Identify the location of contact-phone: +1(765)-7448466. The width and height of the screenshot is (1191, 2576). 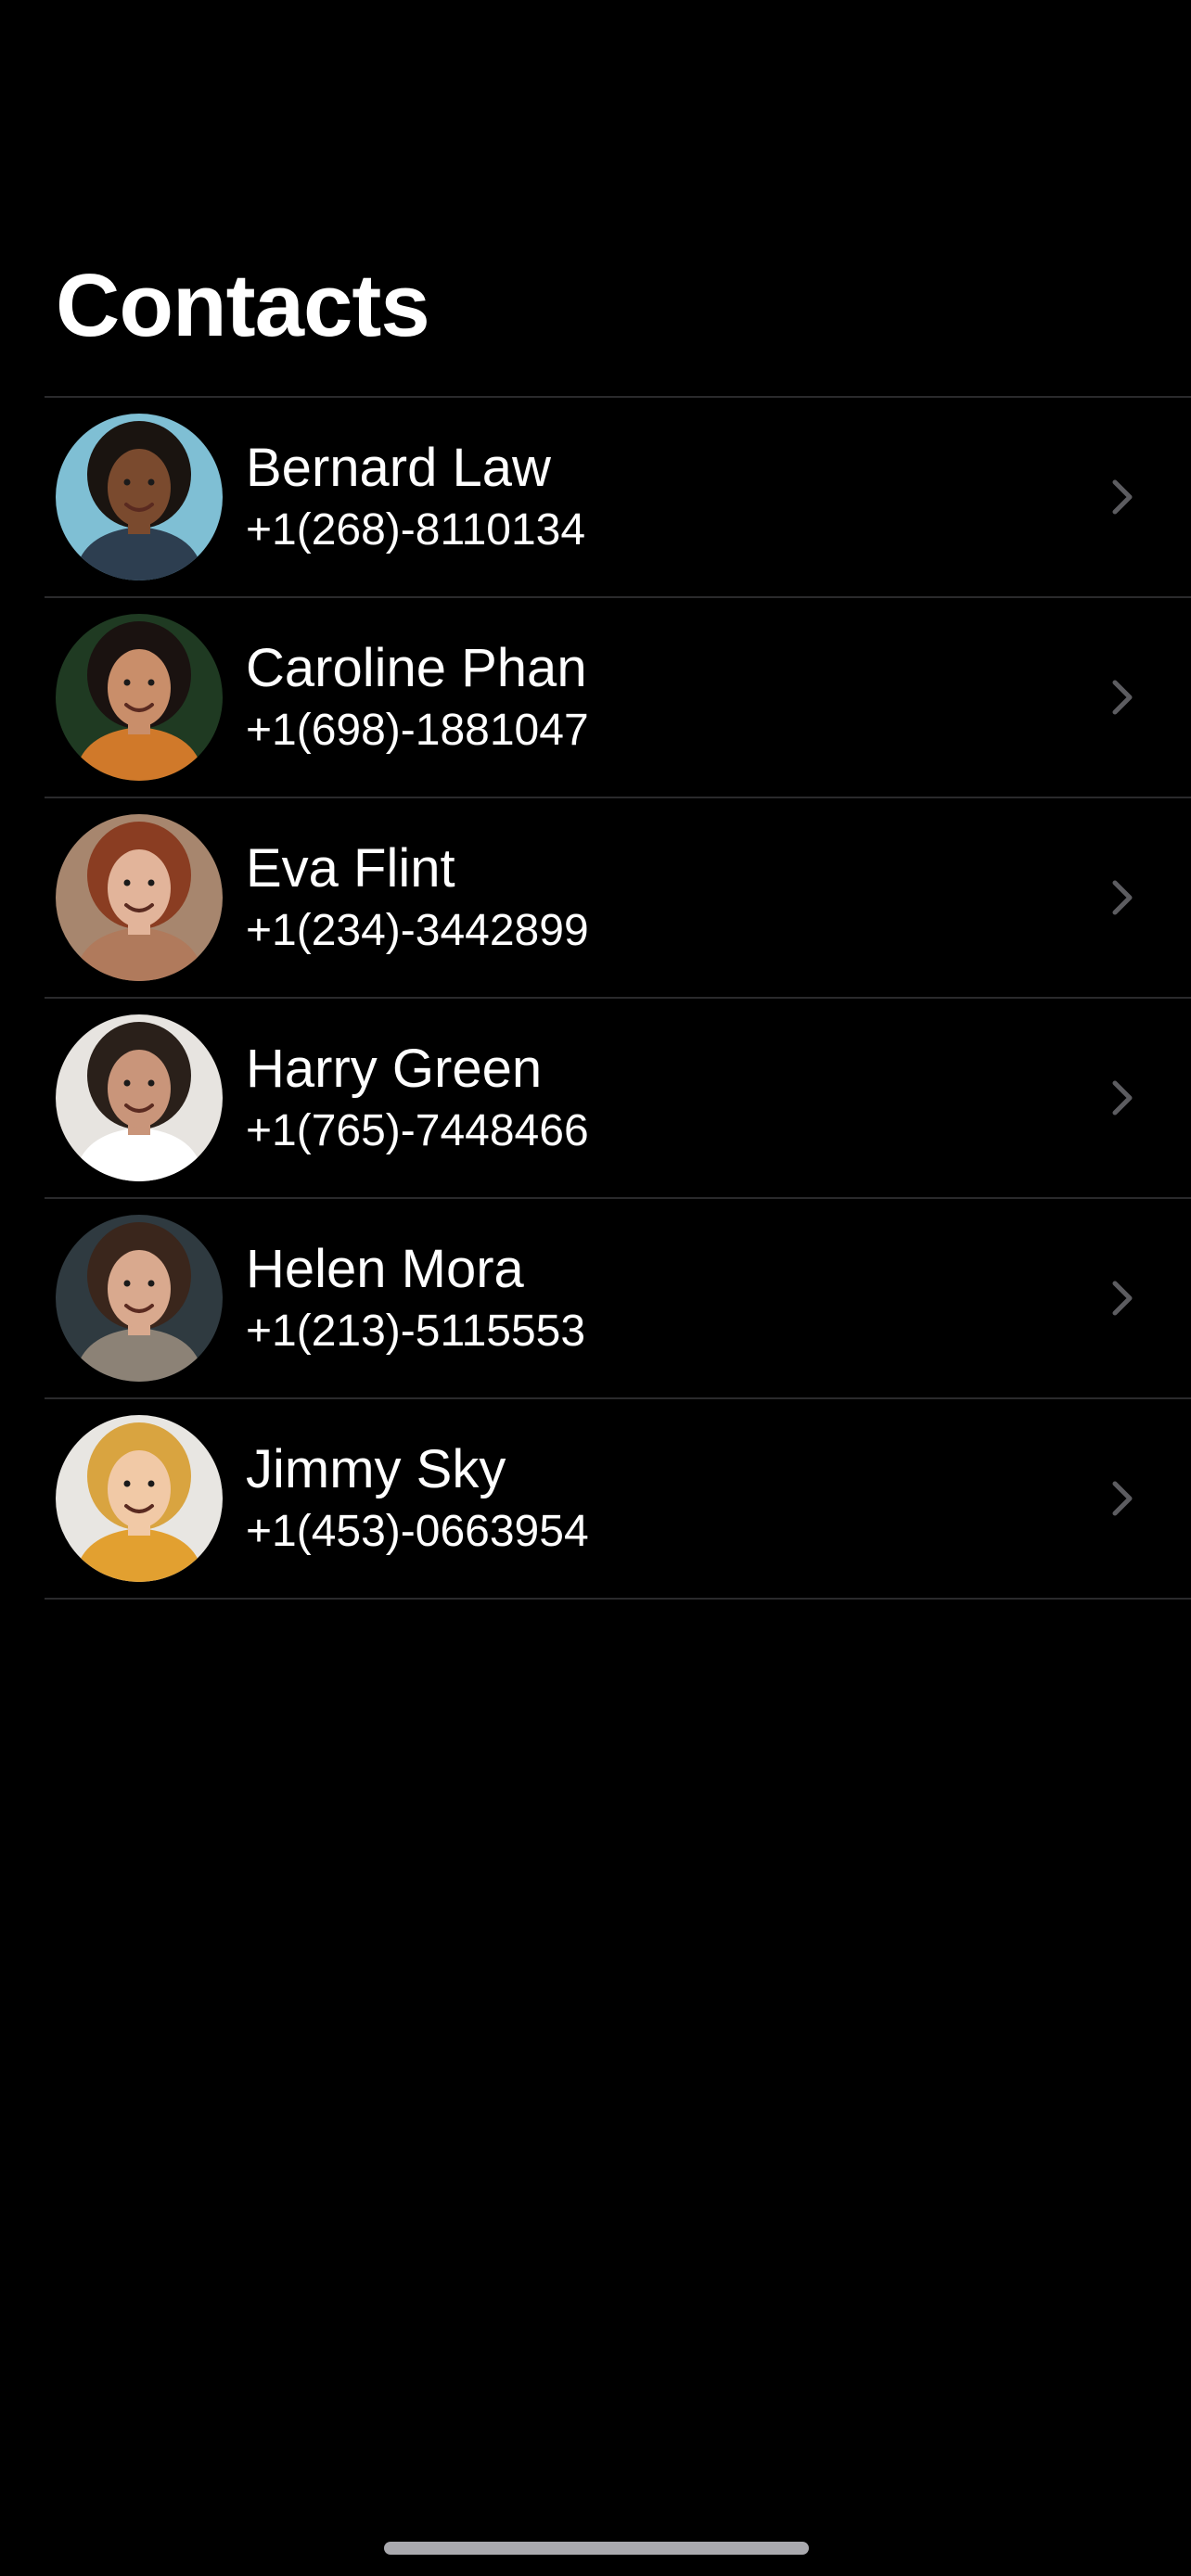
(417, 1130).